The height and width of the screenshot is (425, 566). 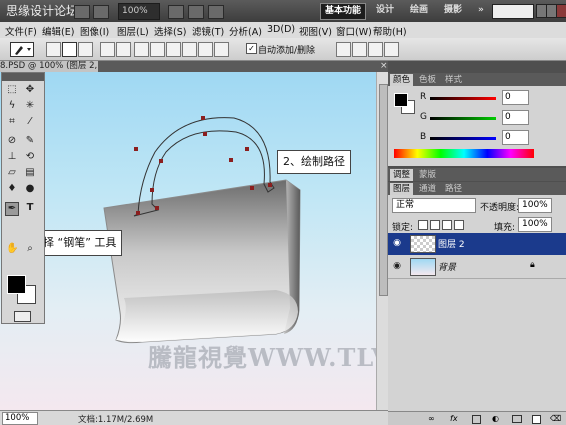 What do you see at coordinates (435, 225) in the screenshot?
I see `lock-image-icon` at bounding box center [435, 225].